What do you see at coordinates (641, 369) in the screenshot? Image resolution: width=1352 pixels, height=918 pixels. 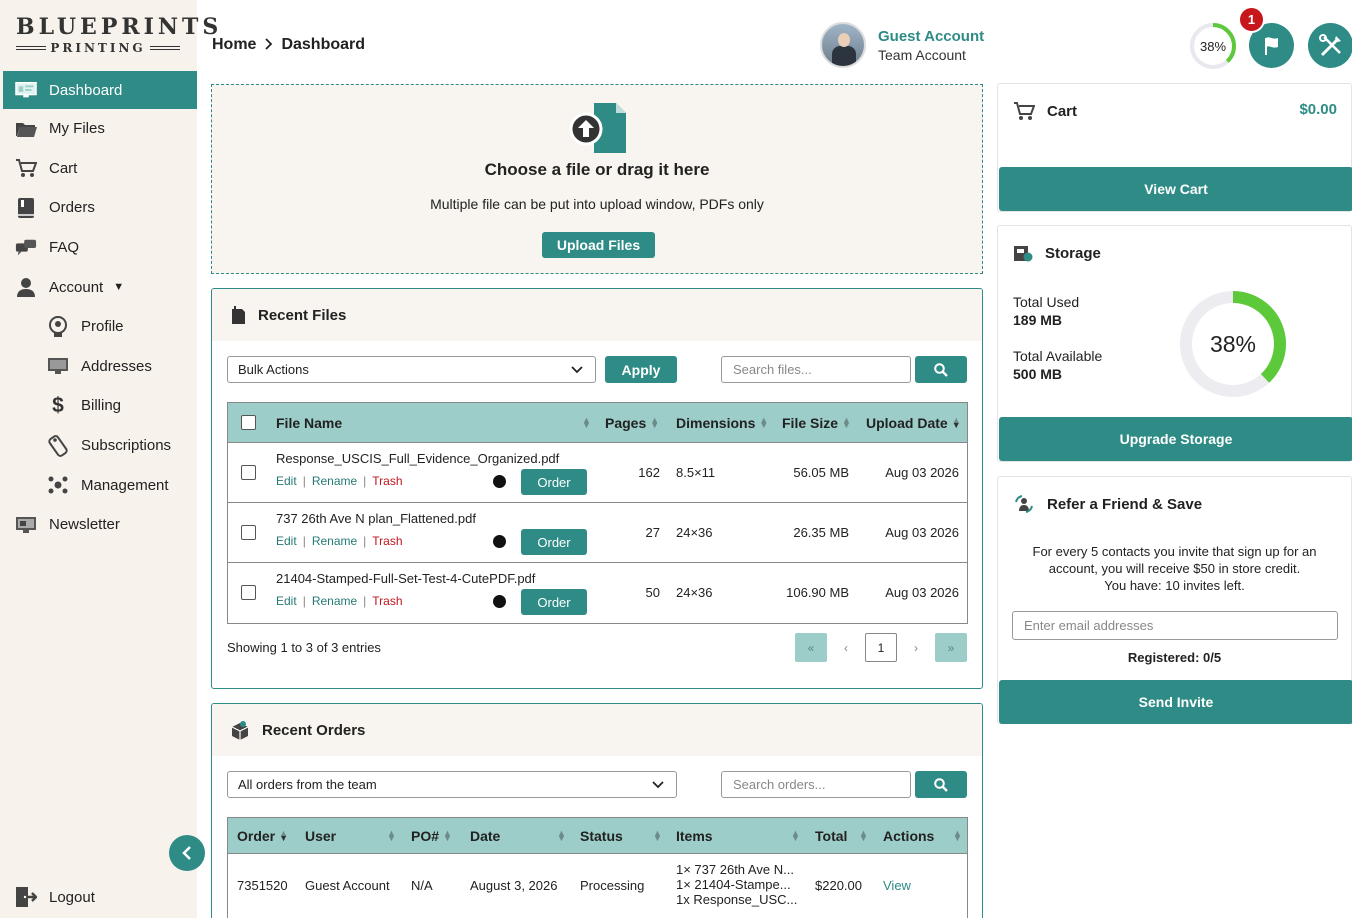 I see `apply-button: Apply` at bounding box center [641, 369].